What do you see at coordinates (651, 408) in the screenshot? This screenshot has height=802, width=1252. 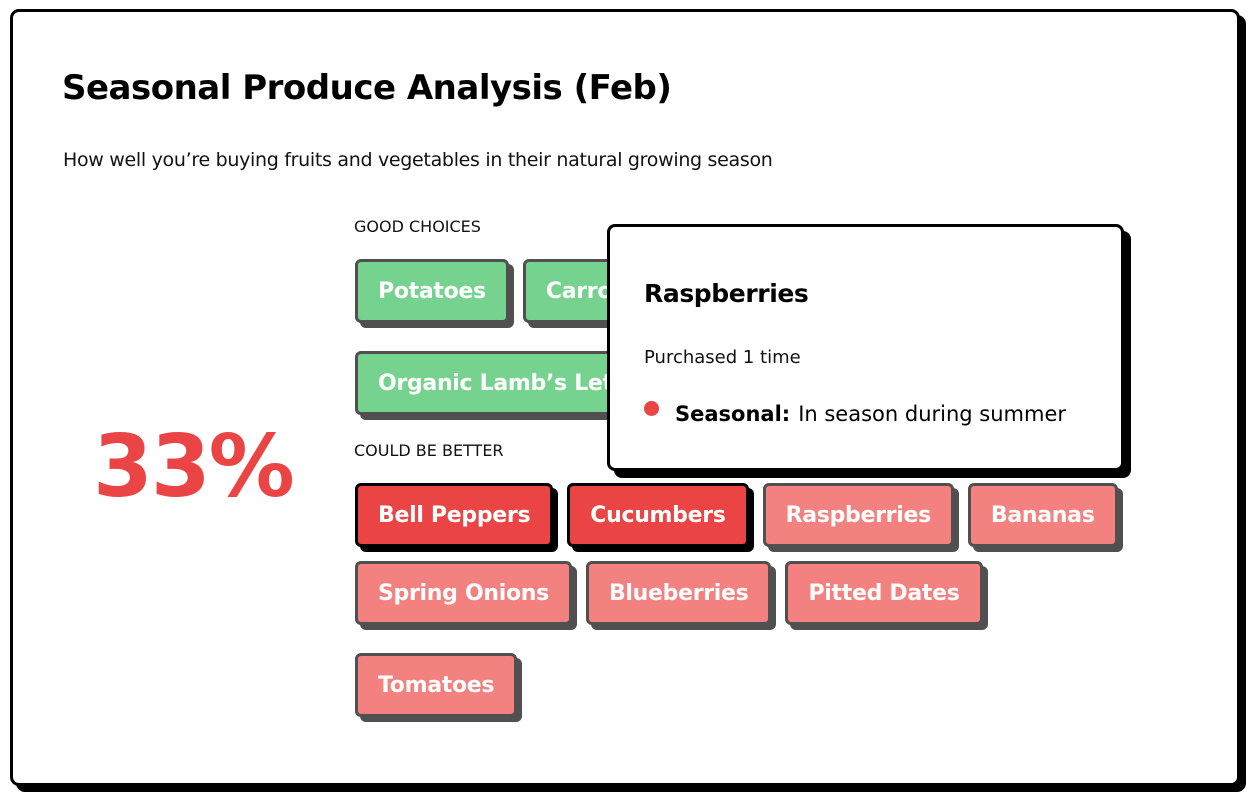 I see `red-dot-icon` at bounding box center [651, 408].